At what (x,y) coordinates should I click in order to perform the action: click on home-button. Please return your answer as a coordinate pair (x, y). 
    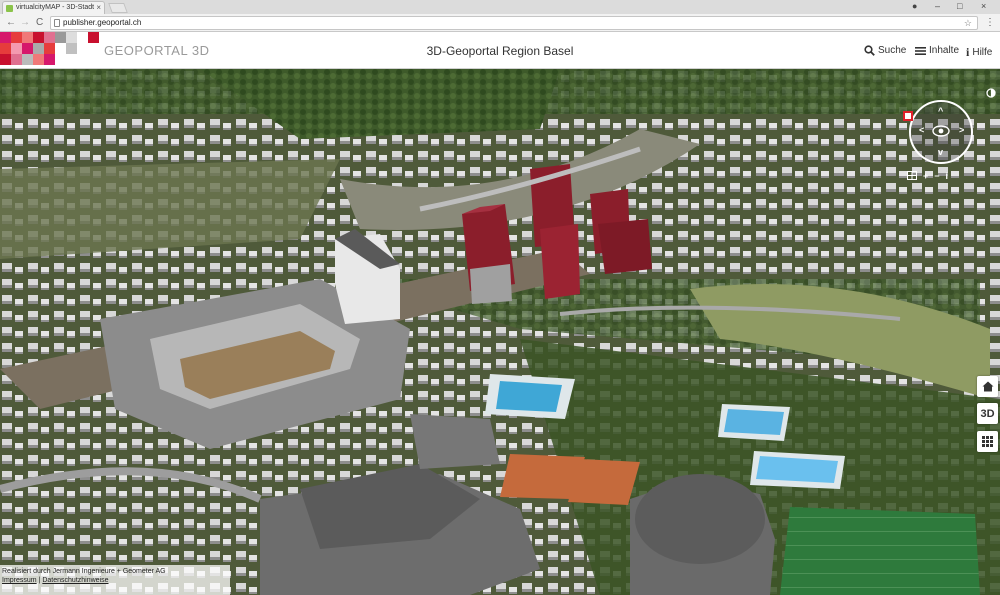
    Looking at the image, I should click on (987, 386).